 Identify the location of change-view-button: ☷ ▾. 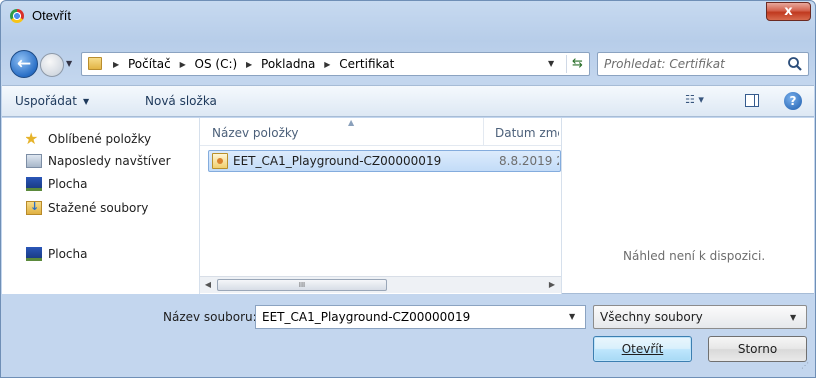
(705, 102).